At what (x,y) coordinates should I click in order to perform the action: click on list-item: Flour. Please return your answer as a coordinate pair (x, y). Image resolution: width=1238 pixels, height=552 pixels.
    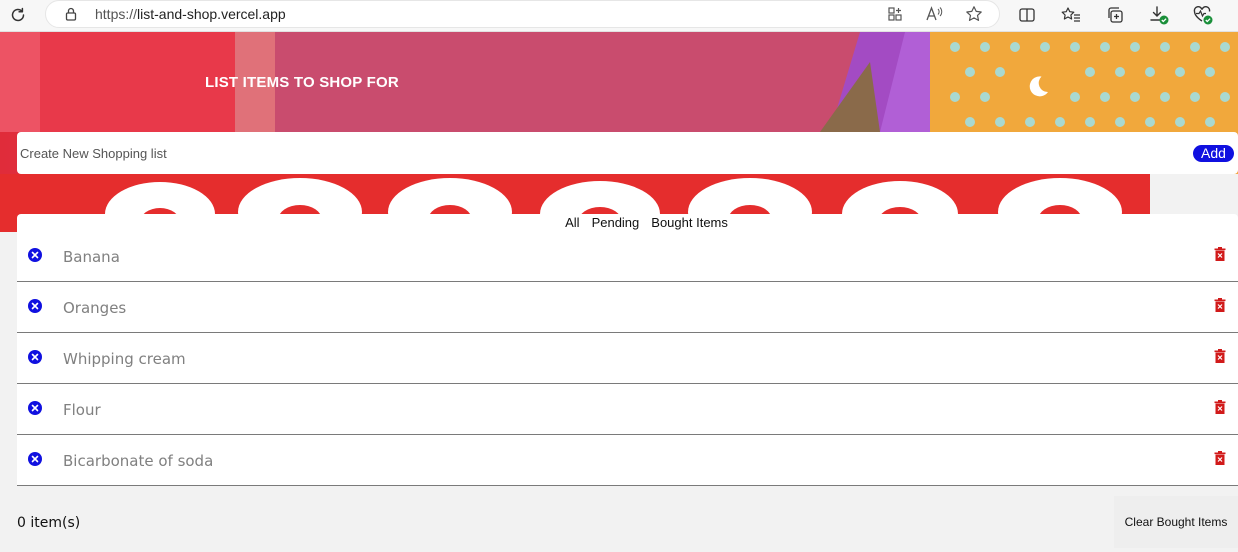
    Looking at the image, I should click on (627, 409).